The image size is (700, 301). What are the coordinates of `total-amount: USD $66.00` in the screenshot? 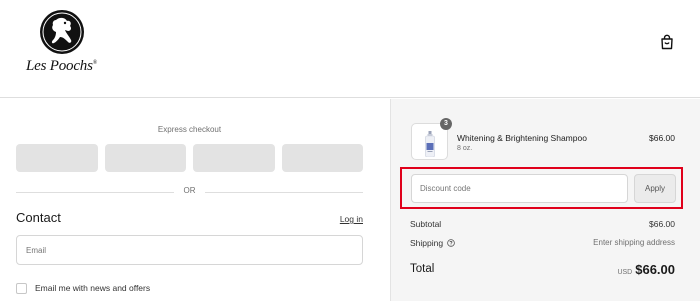 It's located at (598, 270).